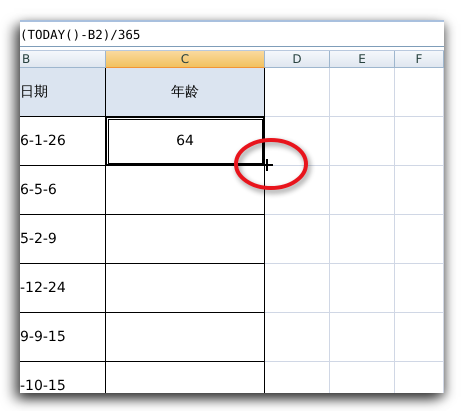 This screenshot has height=411, width=464. What do you see at coordinates (63, 377) in the screenshot?
I see `table-cell: -10-15` at bounding box center [63, 377].